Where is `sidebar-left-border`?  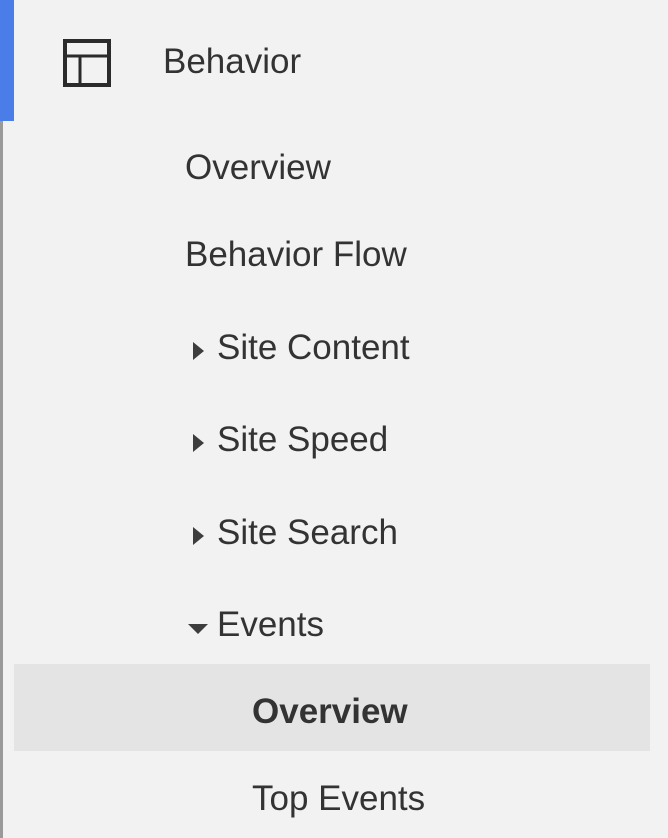 sidebar-left-border is located at coordinates (1, 419).